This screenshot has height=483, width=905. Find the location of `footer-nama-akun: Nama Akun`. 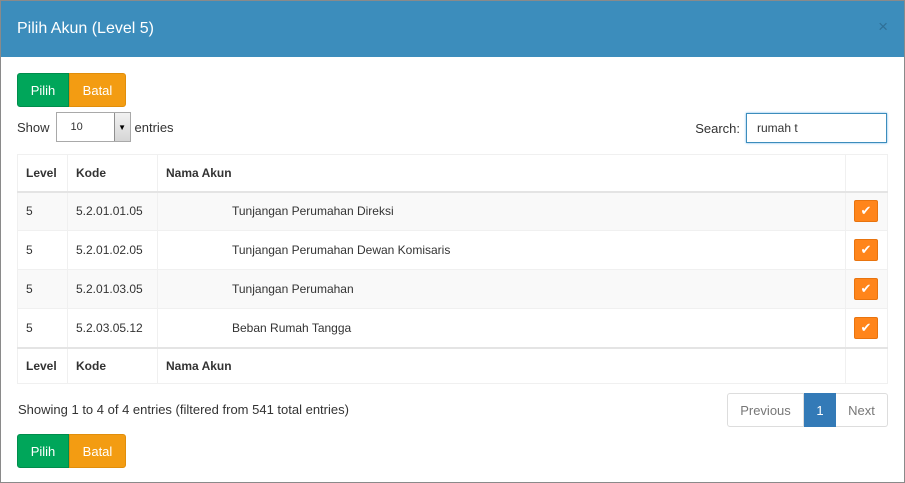

footer-nama-akun: Nama Akun is located at coordinates (501, 365).